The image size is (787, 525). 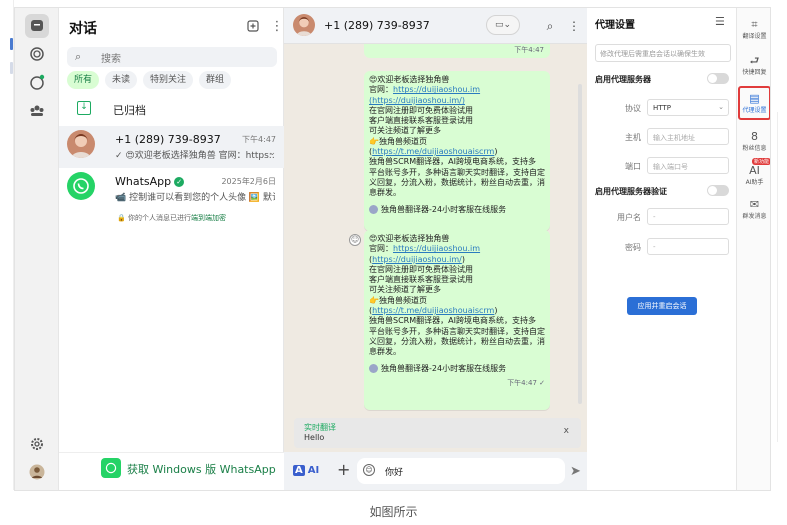 What do you see at coordinates (754, 60) in the screenshot?
I see `quick-reply-icon: ⮐` at bounding box center [754, 60].